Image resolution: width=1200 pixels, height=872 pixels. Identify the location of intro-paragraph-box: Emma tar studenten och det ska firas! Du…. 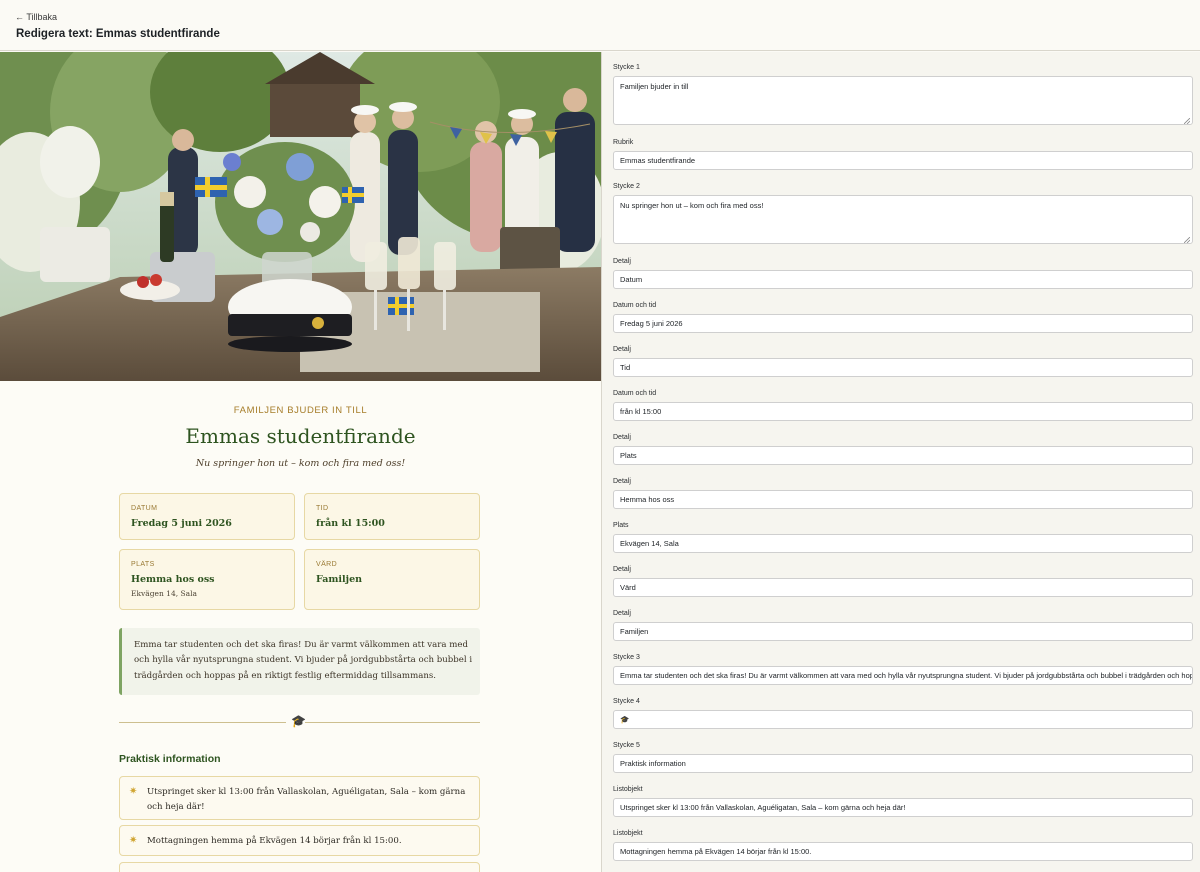
(299, 661).